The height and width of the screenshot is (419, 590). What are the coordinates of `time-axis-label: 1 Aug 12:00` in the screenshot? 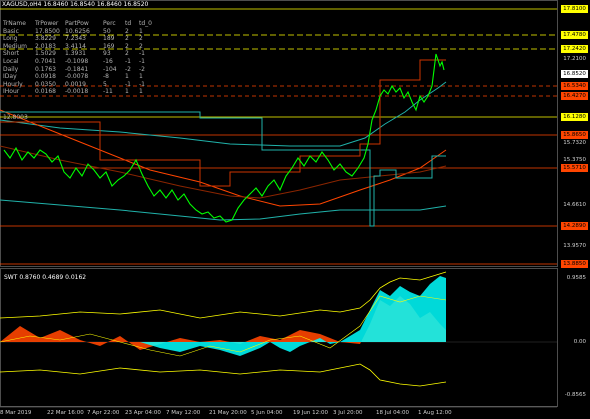 It's located at (435, 413).